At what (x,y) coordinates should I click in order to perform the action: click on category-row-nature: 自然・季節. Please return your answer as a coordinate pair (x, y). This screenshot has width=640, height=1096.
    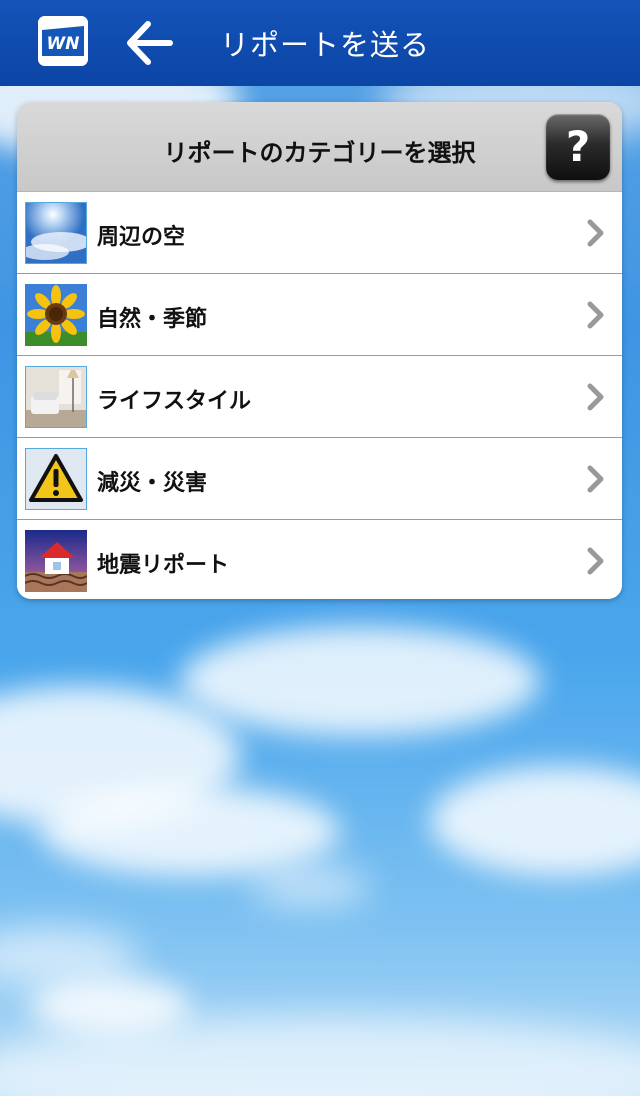
    Looking at the image, I should click on (319, 315).